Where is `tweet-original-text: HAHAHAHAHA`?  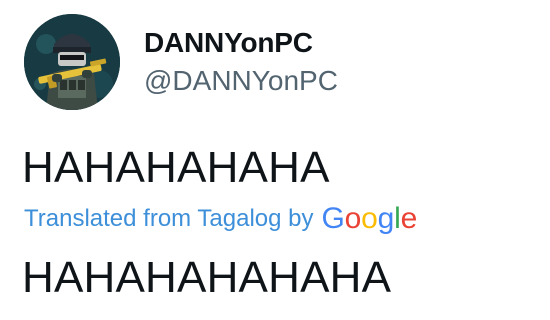
tweet-original-text: HAHAHAHAHA is located at coordinates (176, 167).